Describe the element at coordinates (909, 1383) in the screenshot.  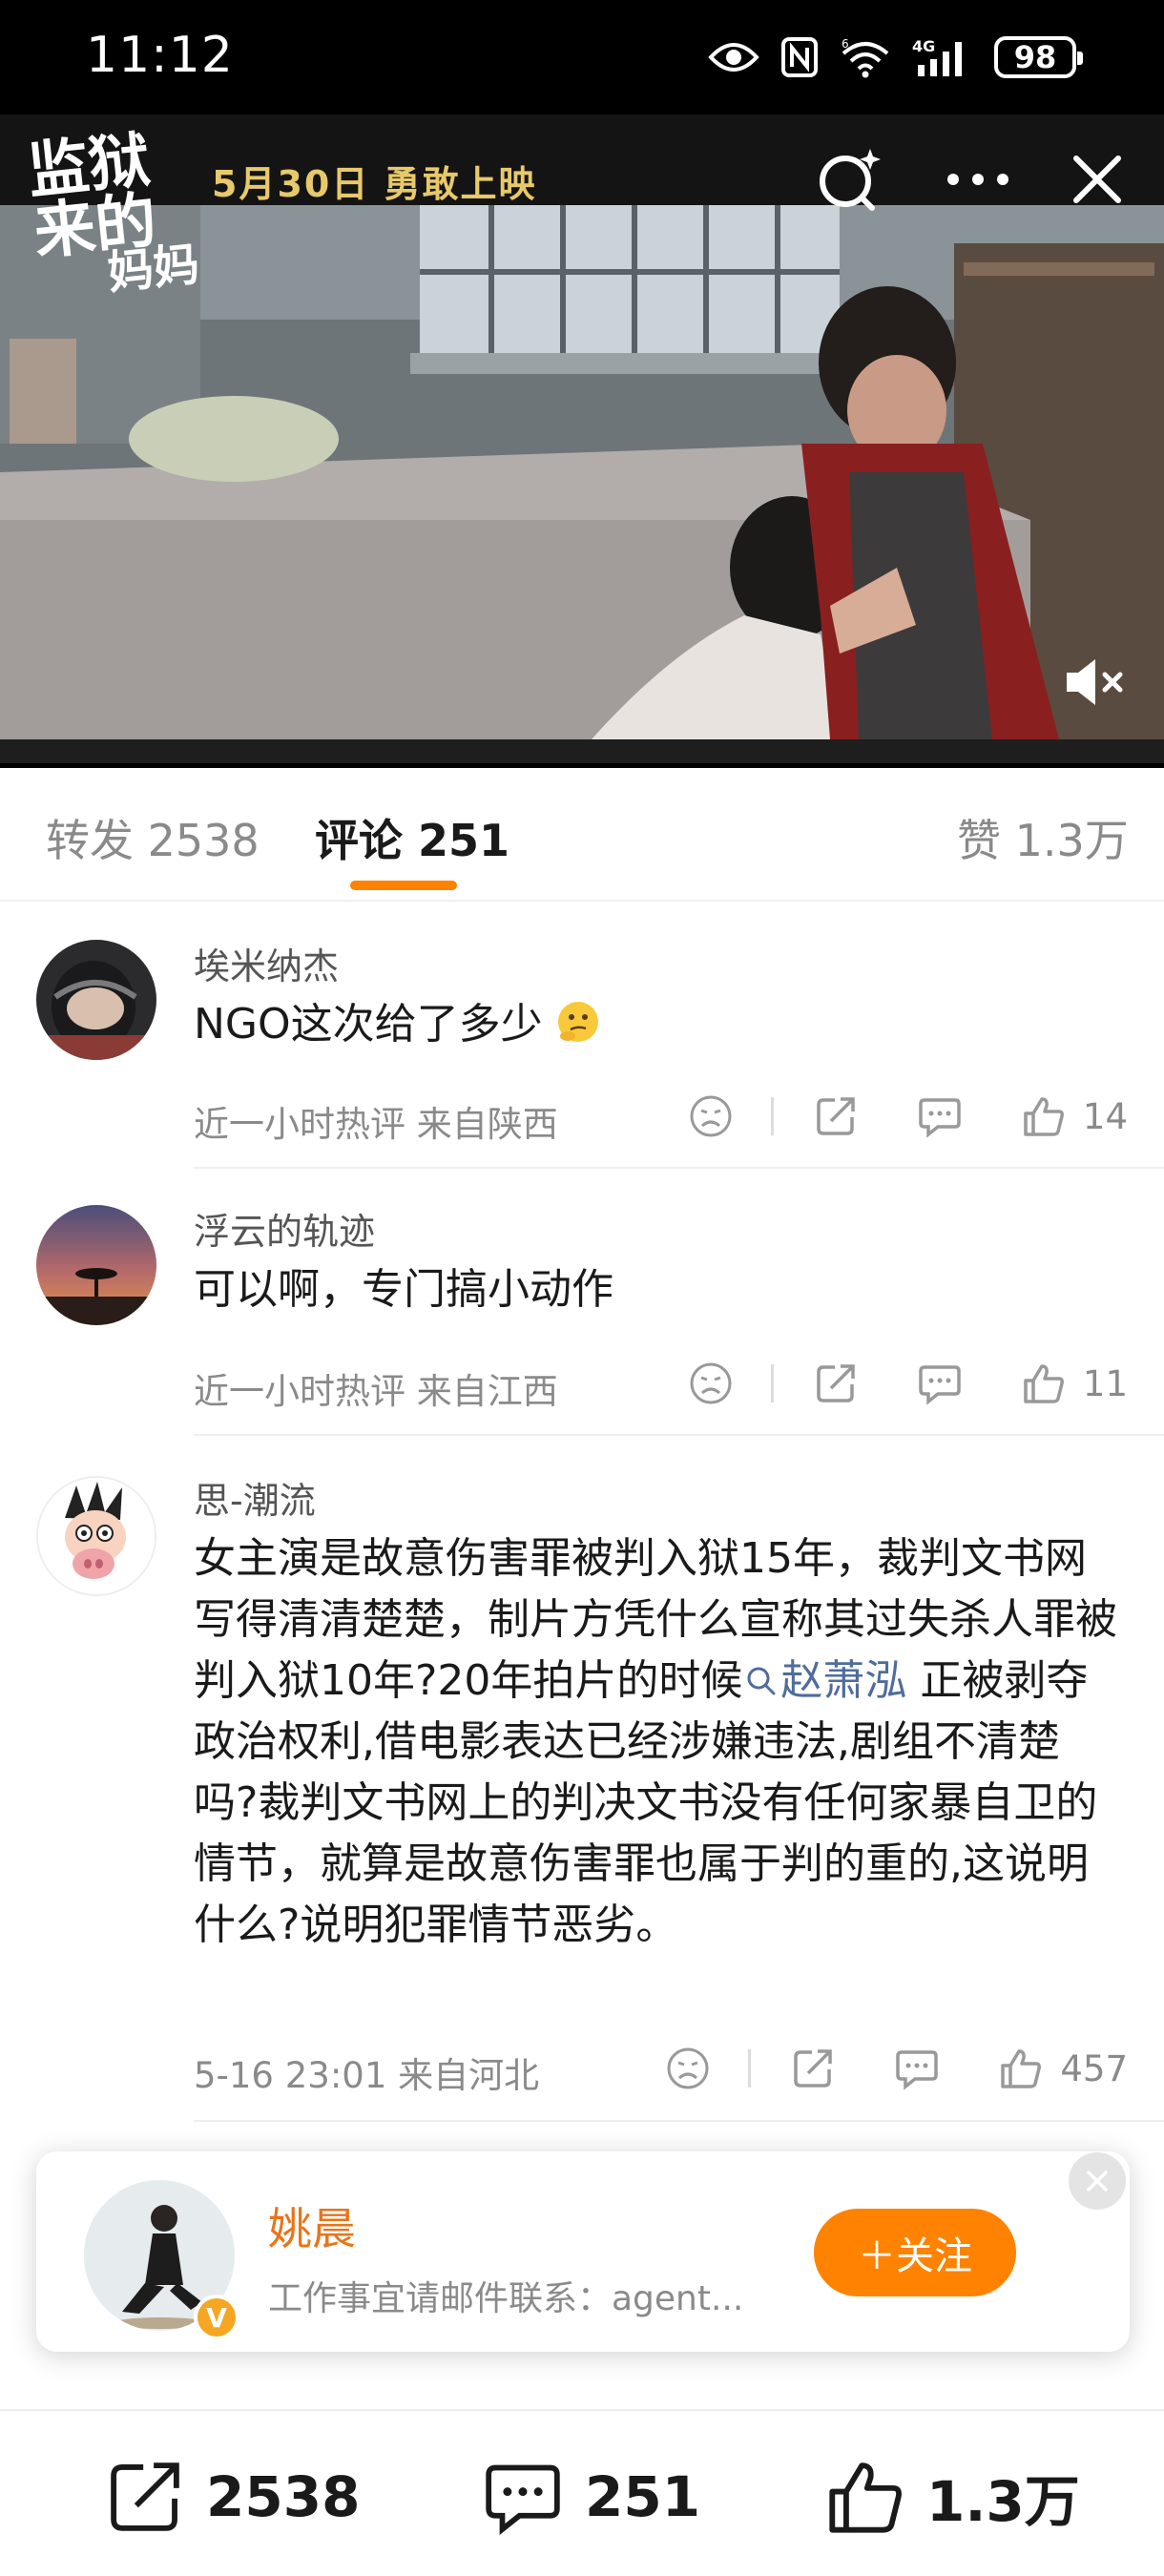
I see `comment-actions: 11` at that location.